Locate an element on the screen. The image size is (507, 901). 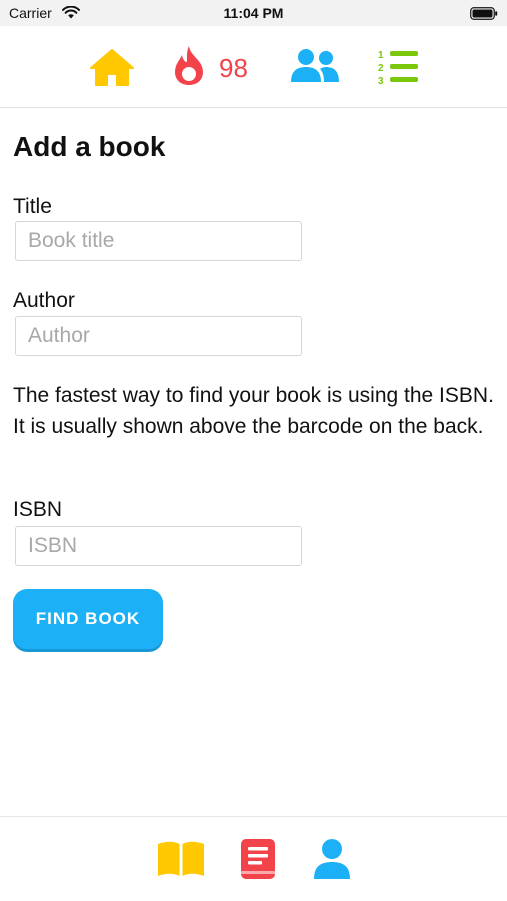
home-nav-button is located at coordinates (112, 68).